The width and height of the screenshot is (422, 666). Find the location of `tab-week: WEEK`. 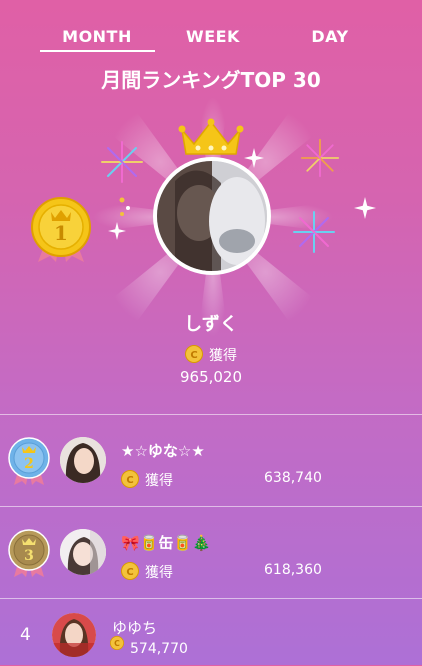

tab-week: WEEK is located at coordinates (213, 36).